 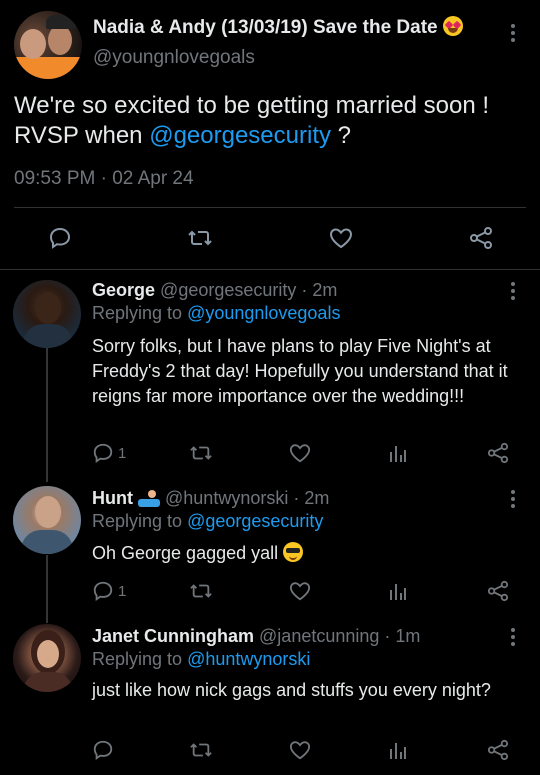 What do you see at coordinates (123, 290) in the screenshot?
I see `reply-author-name: George` at bounding box center [123, 290].